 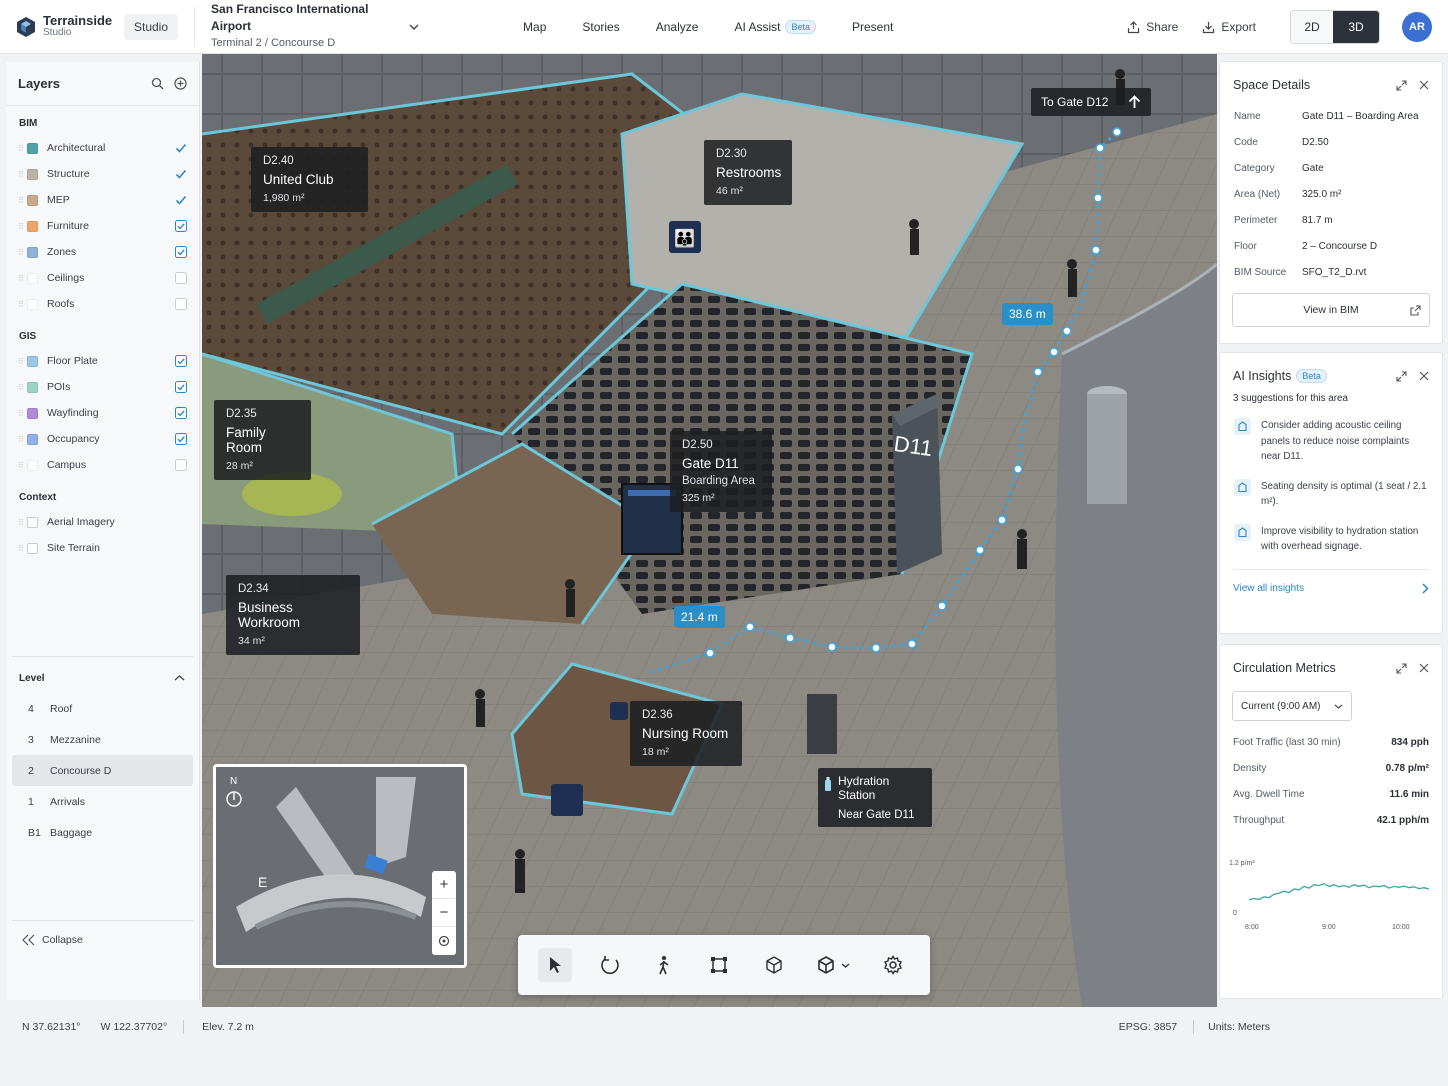 What do you see at coordinates (1331, 310) in the screenshot?
I see `view-in-bim-button: View in BIM` at bounding box center [1331, 310].